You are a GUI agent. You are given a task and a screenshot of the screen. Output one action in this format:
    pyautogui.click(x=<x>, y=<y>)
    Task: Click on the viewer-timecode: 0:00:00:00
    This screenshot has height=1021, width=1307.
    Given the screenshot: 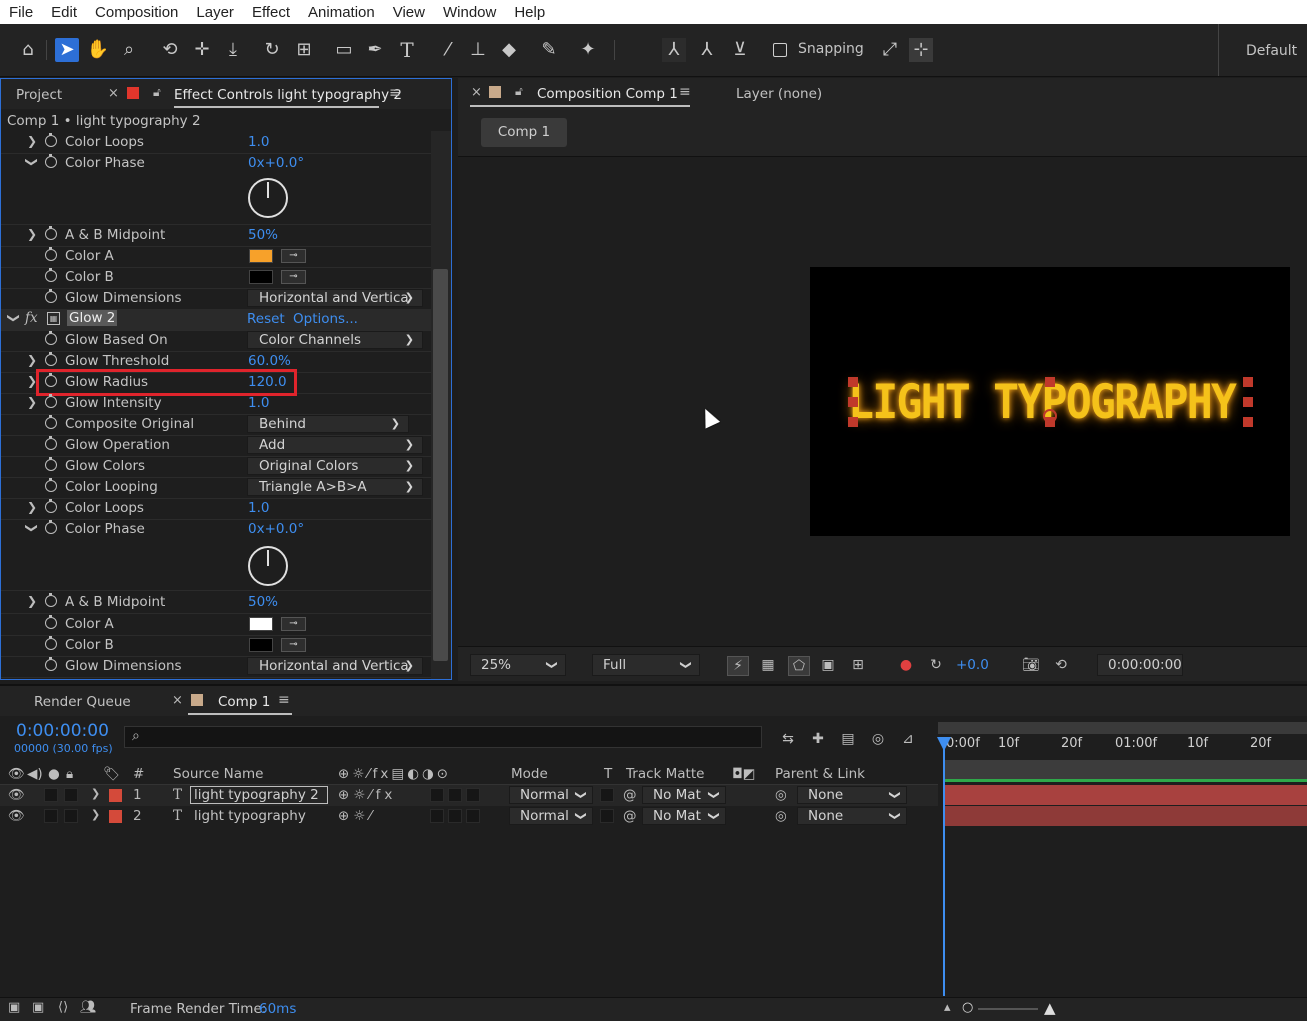 What is the action you would take?
    pyautogui.click(x=1140, y=665)
    